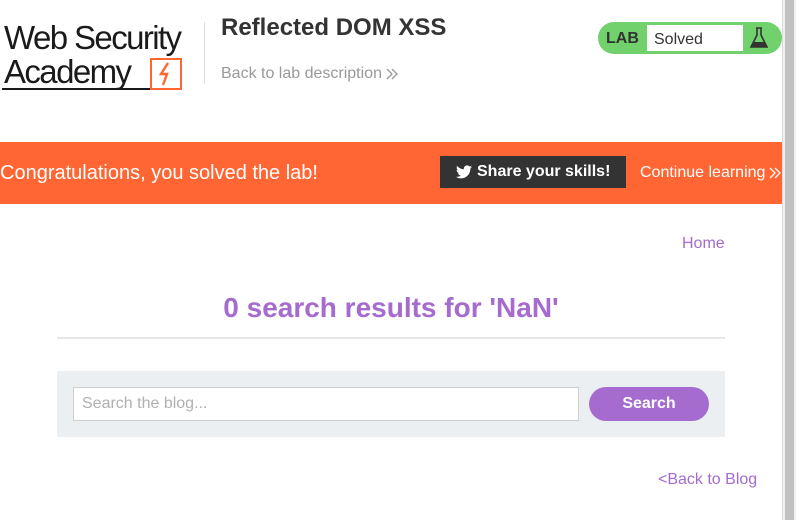 The height and width of the screenshot is (520, 796). I want to click on share-skills-label: Share your skills!, so click(544, 171).